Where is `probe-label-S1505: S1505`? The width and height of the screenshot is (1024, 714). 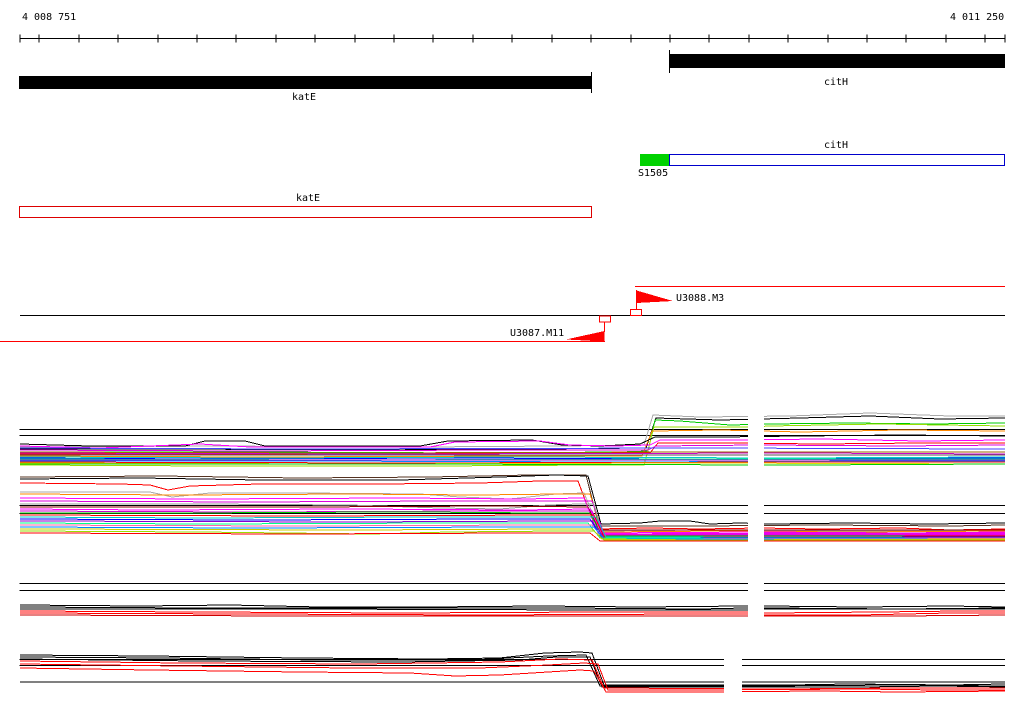
probe-label-S1505: S1505 is located at coordinates (653, 173).